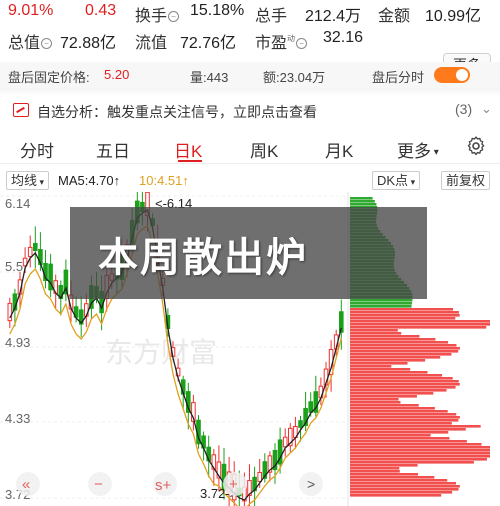 The image size is (500, 506). What do you see at coordinates (233, 484) in the screenshot?
I see `plus-icon: +` at bounding box center [233, 484].